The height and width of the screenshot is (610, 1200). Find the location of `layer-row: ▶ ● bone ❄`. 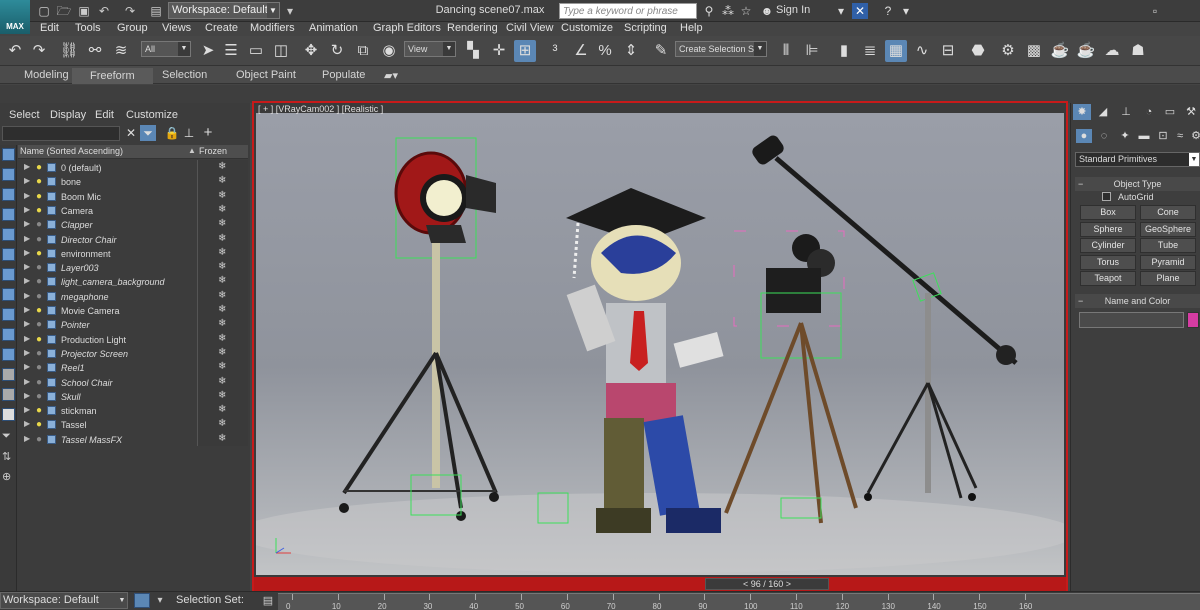

layer-row: ▶ ● bone ❄ is located at coordinates (133, 182).